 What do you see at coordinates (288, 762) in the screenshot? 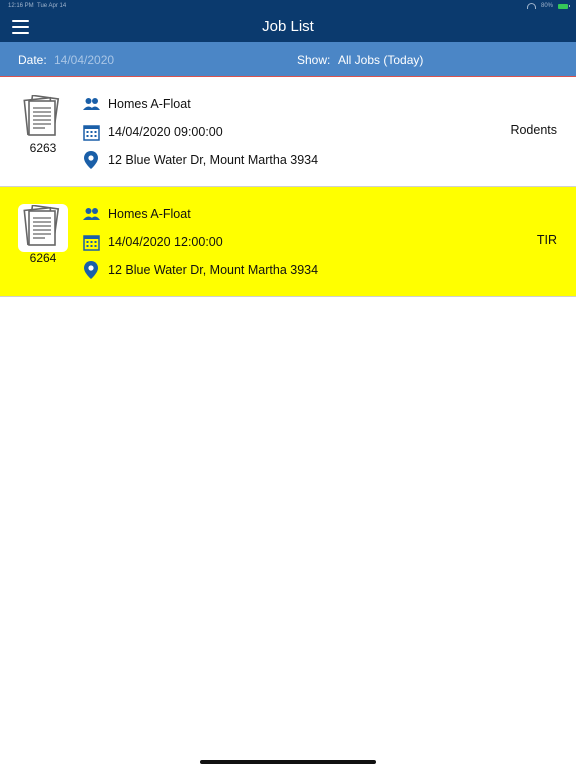
I see `home-indicator` at bounding box center [288, 762].